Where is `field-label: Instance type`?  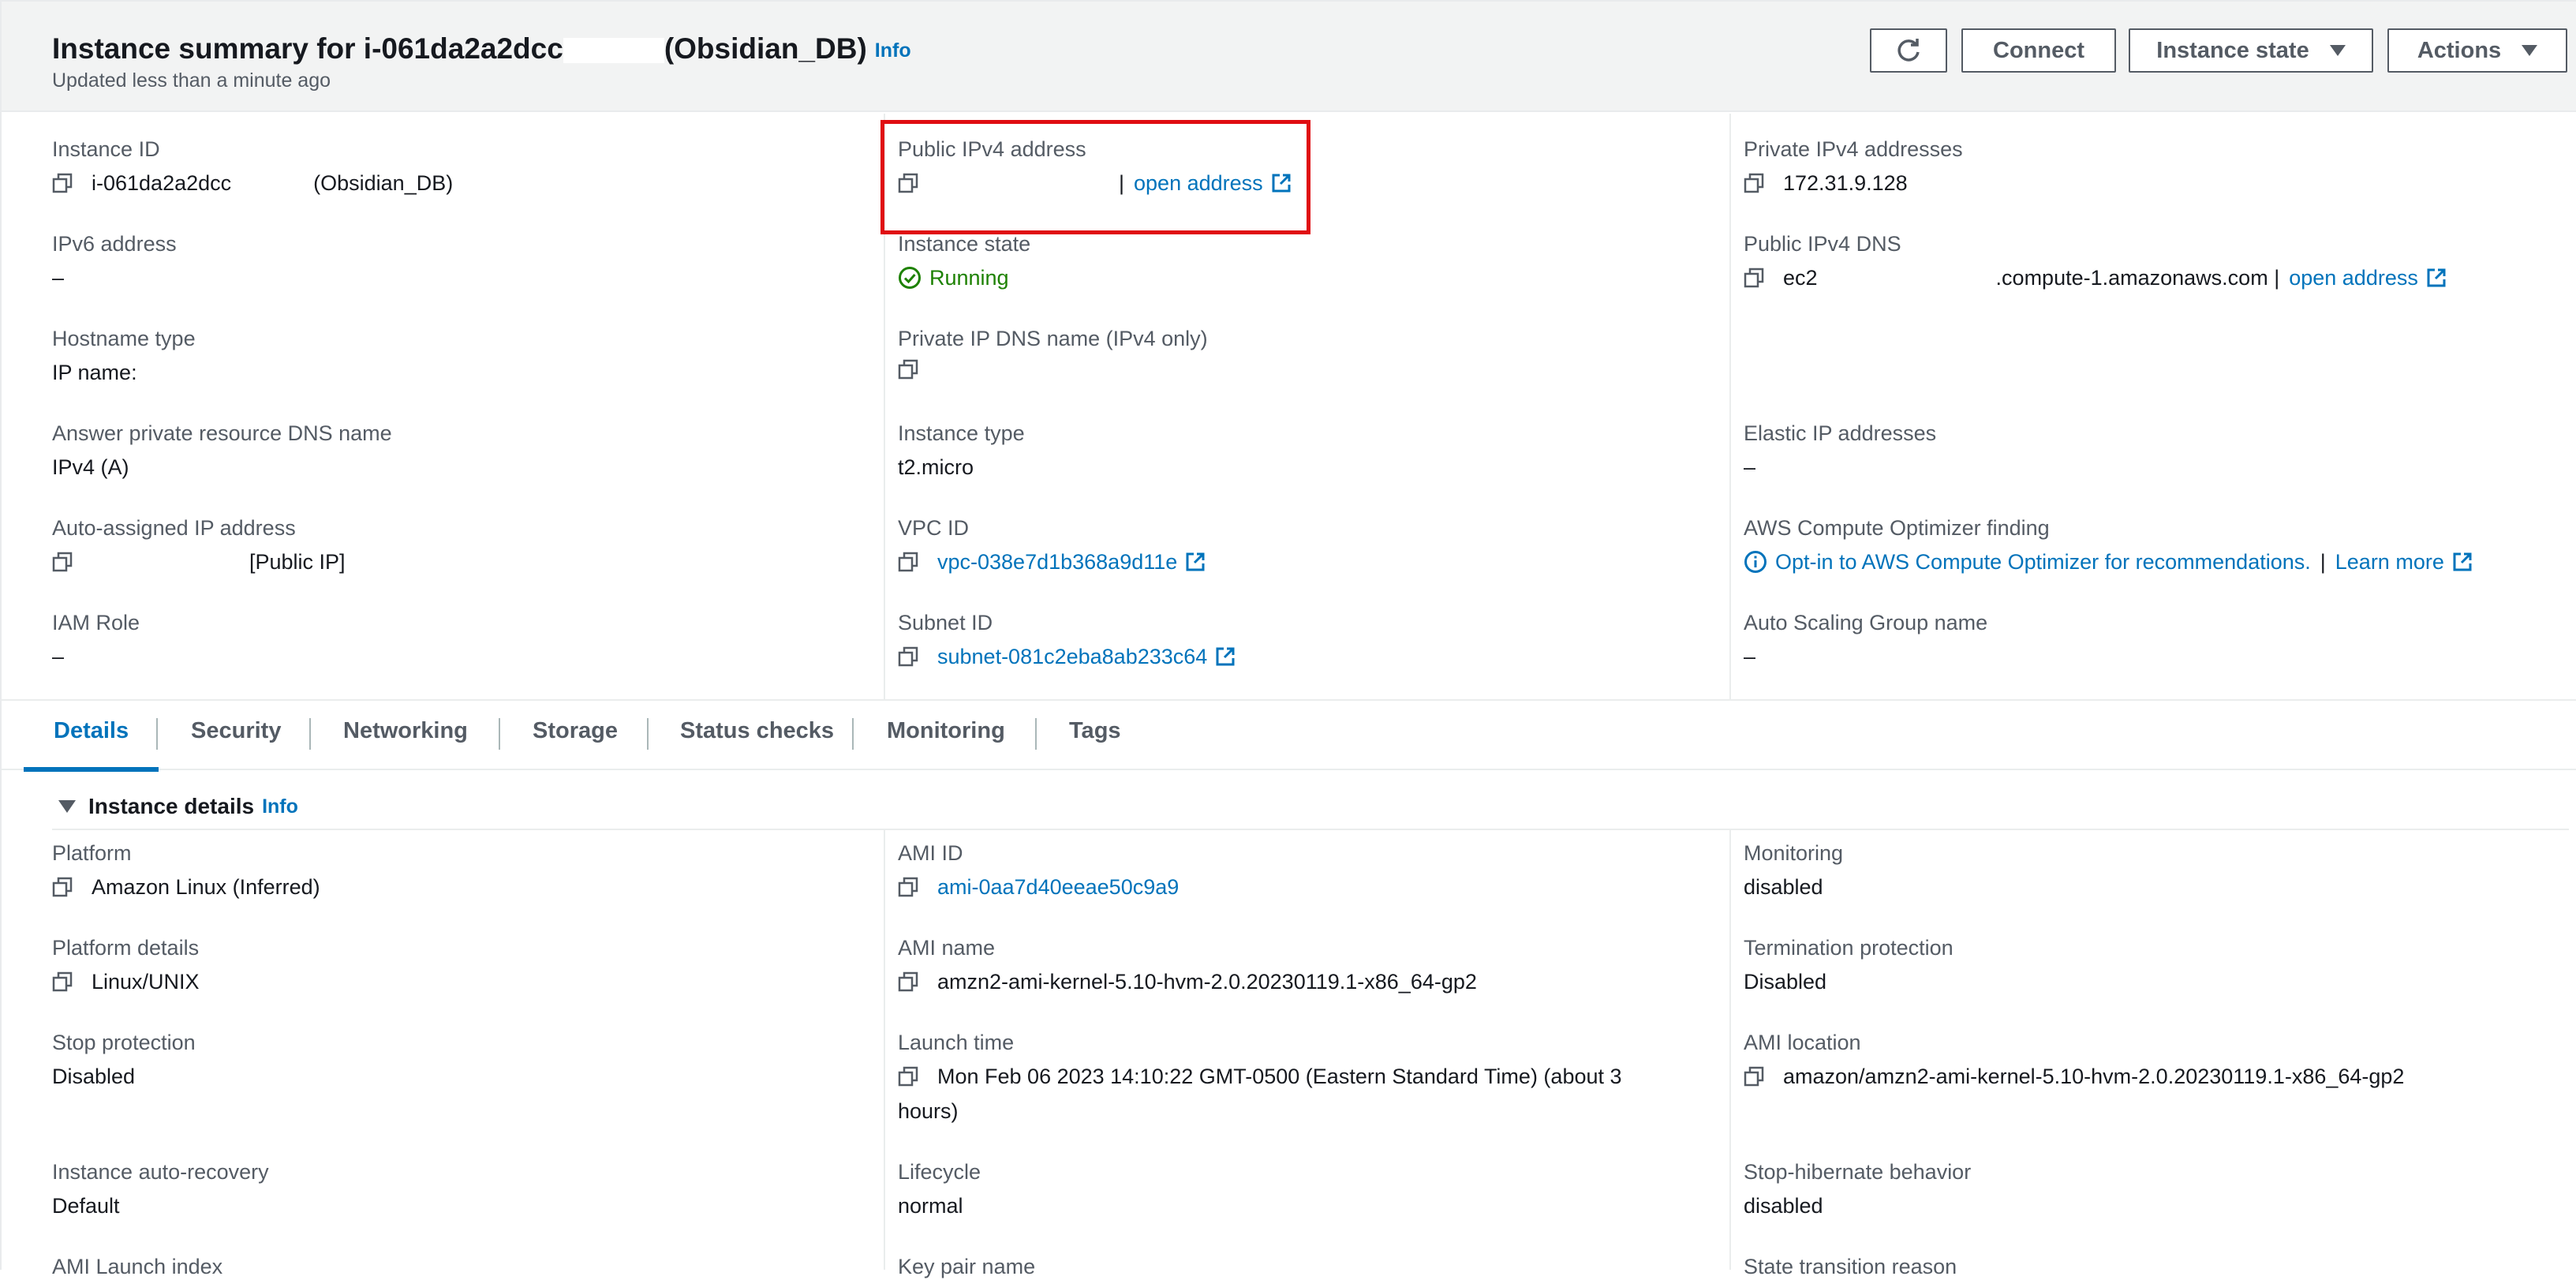 field-label: Instance type is located at coordinates (961, 433).